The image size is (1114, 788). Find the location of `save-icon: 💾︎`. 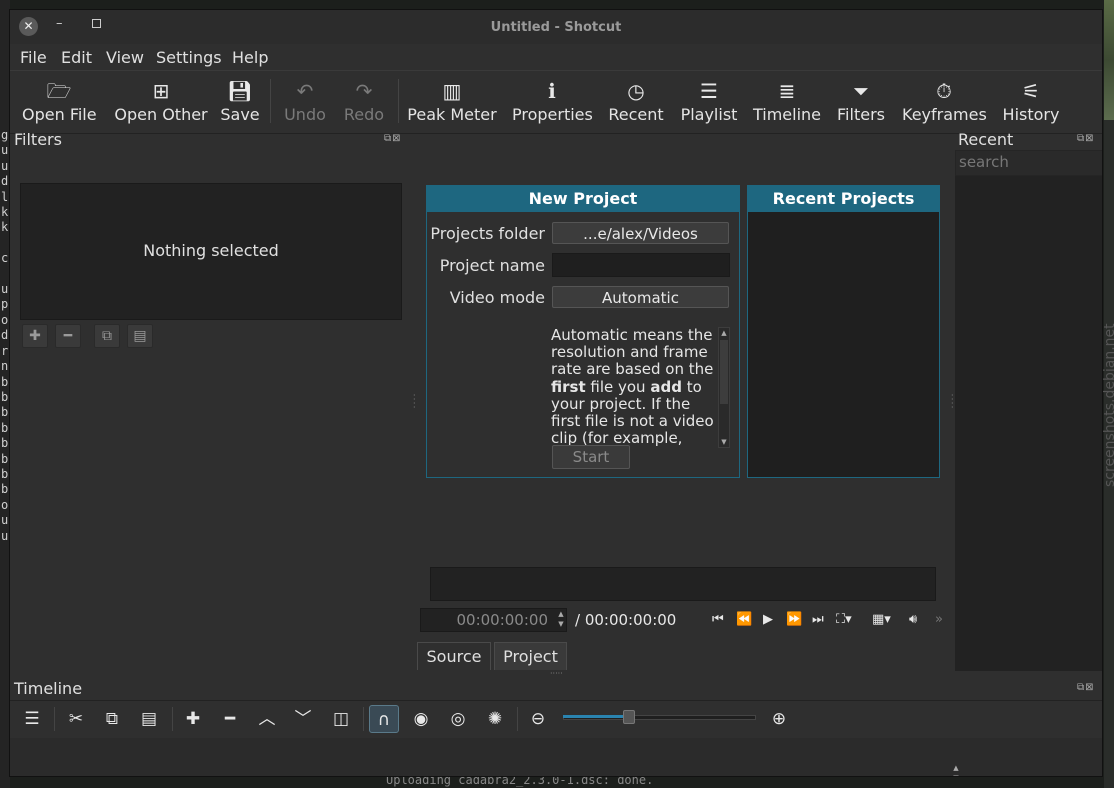

save-icon: 💾︎ is located at coordinates (240, 91).